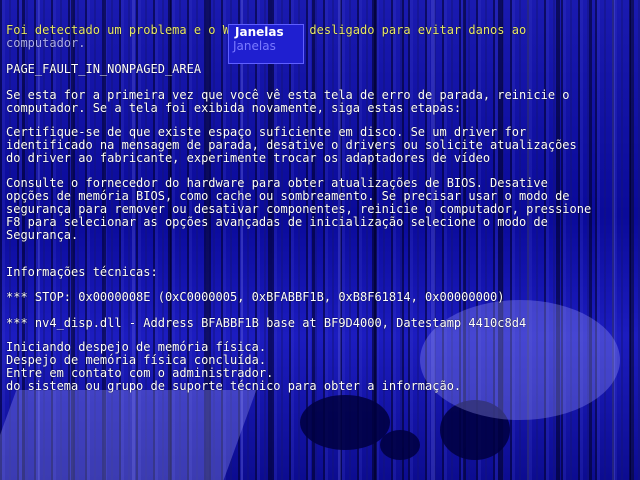  Describe the element at coordinates (104, 69) in the screenshot. I see `stop-error-name: PAGE_FAULT_IN_NONPAGED_AREA` at that location.